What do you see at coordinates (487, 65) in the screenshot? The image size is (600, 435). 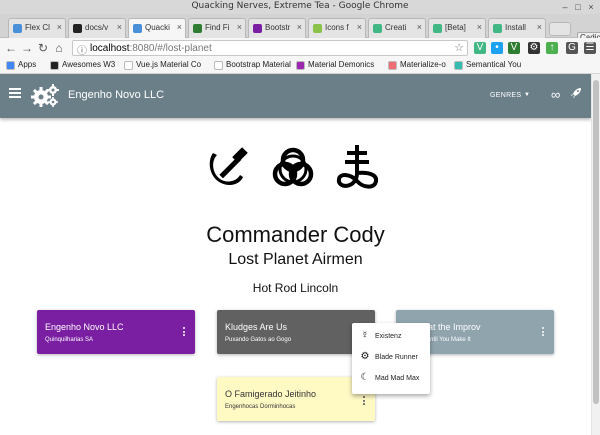 I see `bookmark-item: Semantical You` at bounding box center [487, 65].